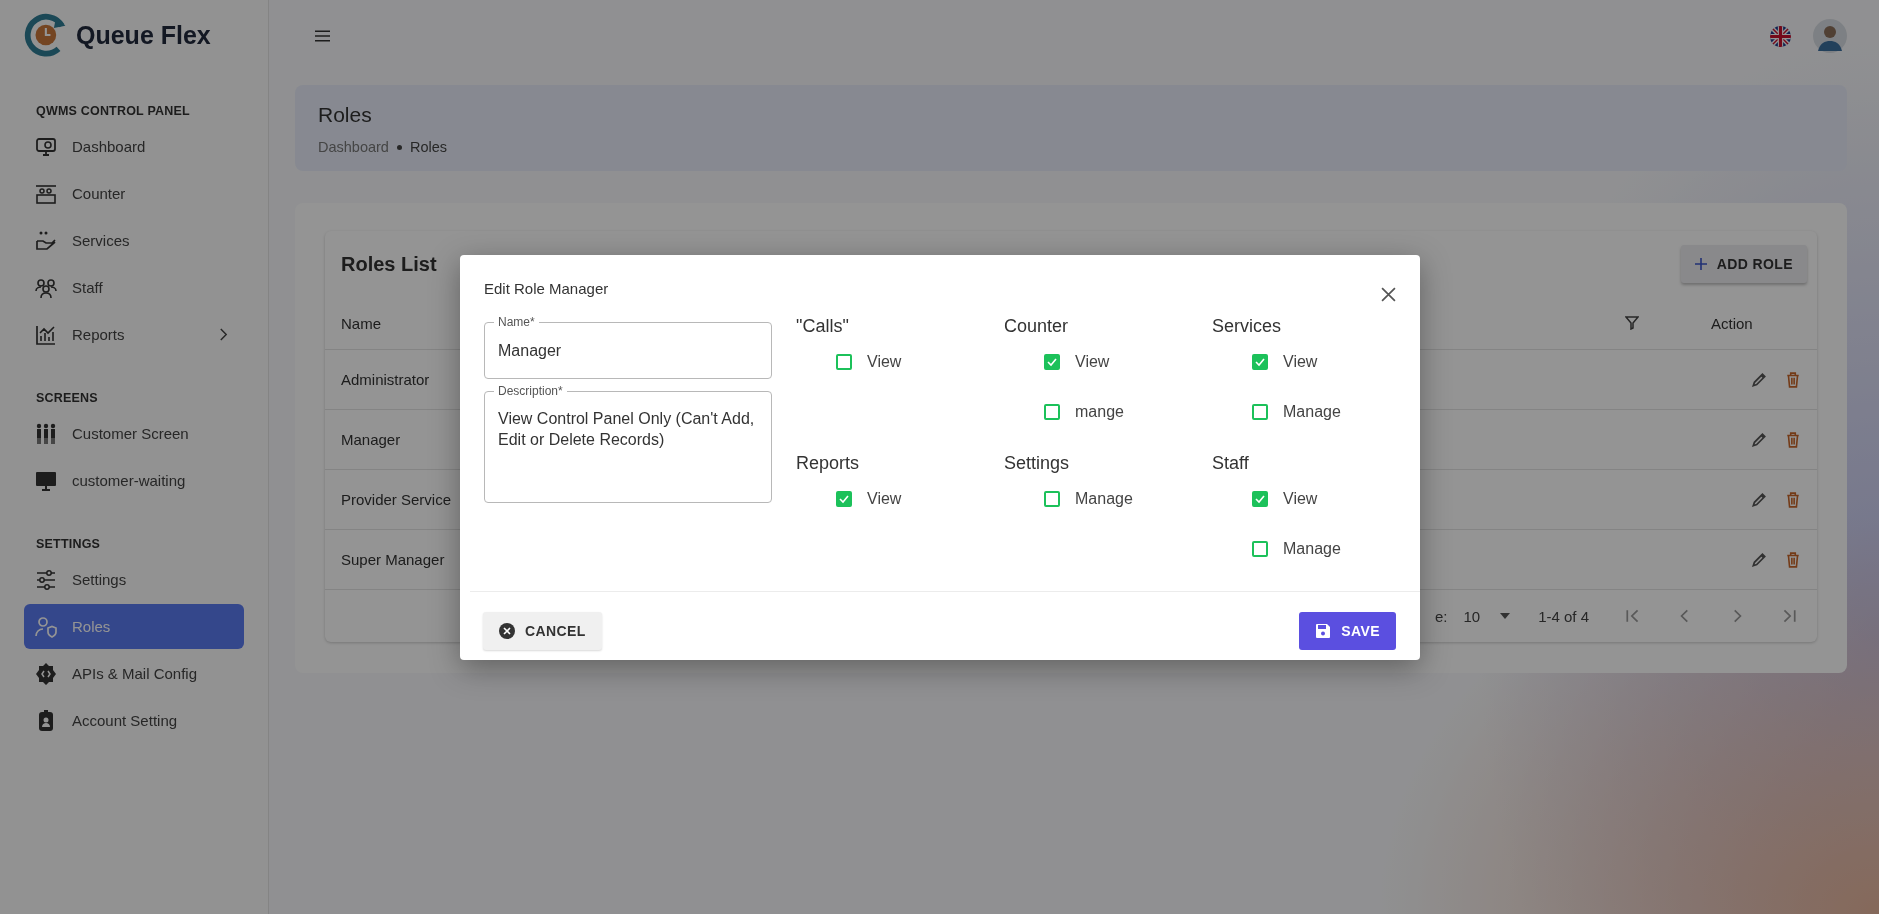  I want to click on group-title: Counter, so click(1037, 326).